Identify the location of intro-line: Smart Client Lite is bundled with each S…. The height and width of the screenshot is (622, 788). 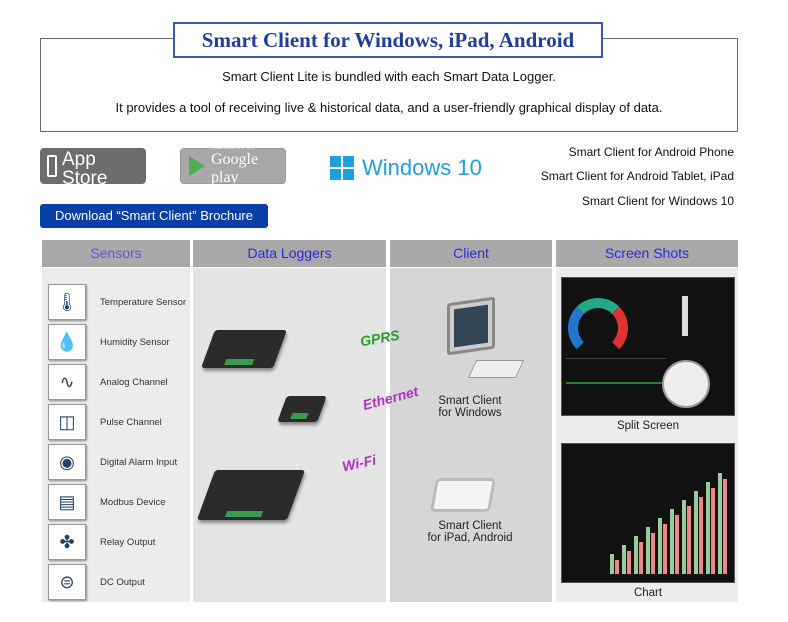
(389, 76).